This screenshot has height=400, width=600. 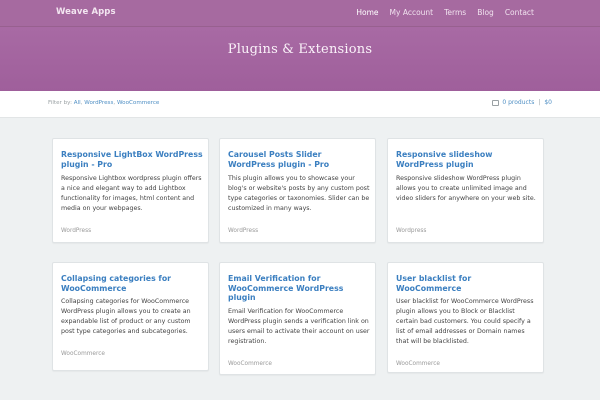 I want to click on product-title: User blacklist for WooCommerce, so click(x=467, y=283).